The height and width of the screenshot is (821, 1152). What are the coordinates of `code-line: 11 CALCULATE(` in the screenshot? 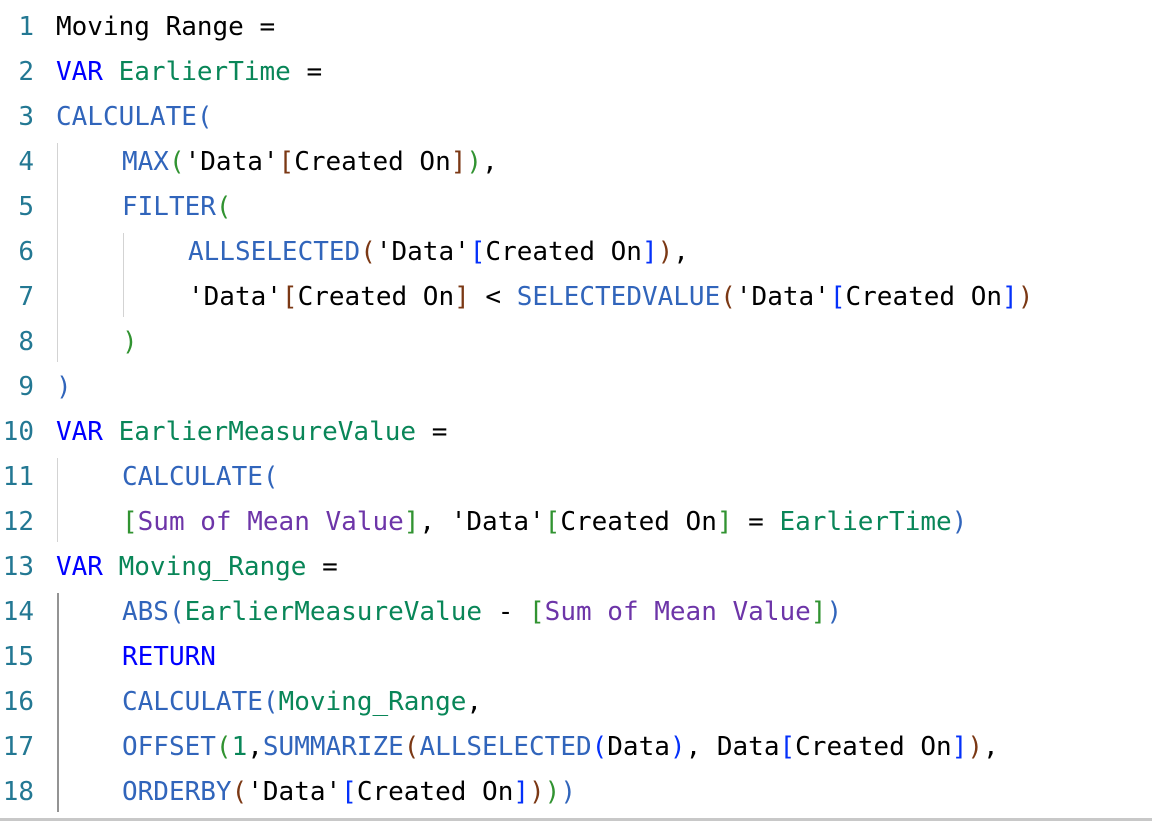 It's located at (576, 477).